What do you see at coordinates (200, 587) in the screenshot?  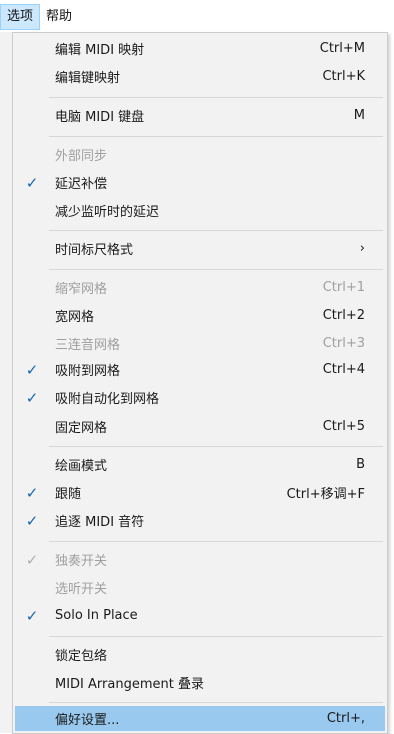 I see `menu-item-cue-switch: 选听开关` at bounding box center [200, 587].